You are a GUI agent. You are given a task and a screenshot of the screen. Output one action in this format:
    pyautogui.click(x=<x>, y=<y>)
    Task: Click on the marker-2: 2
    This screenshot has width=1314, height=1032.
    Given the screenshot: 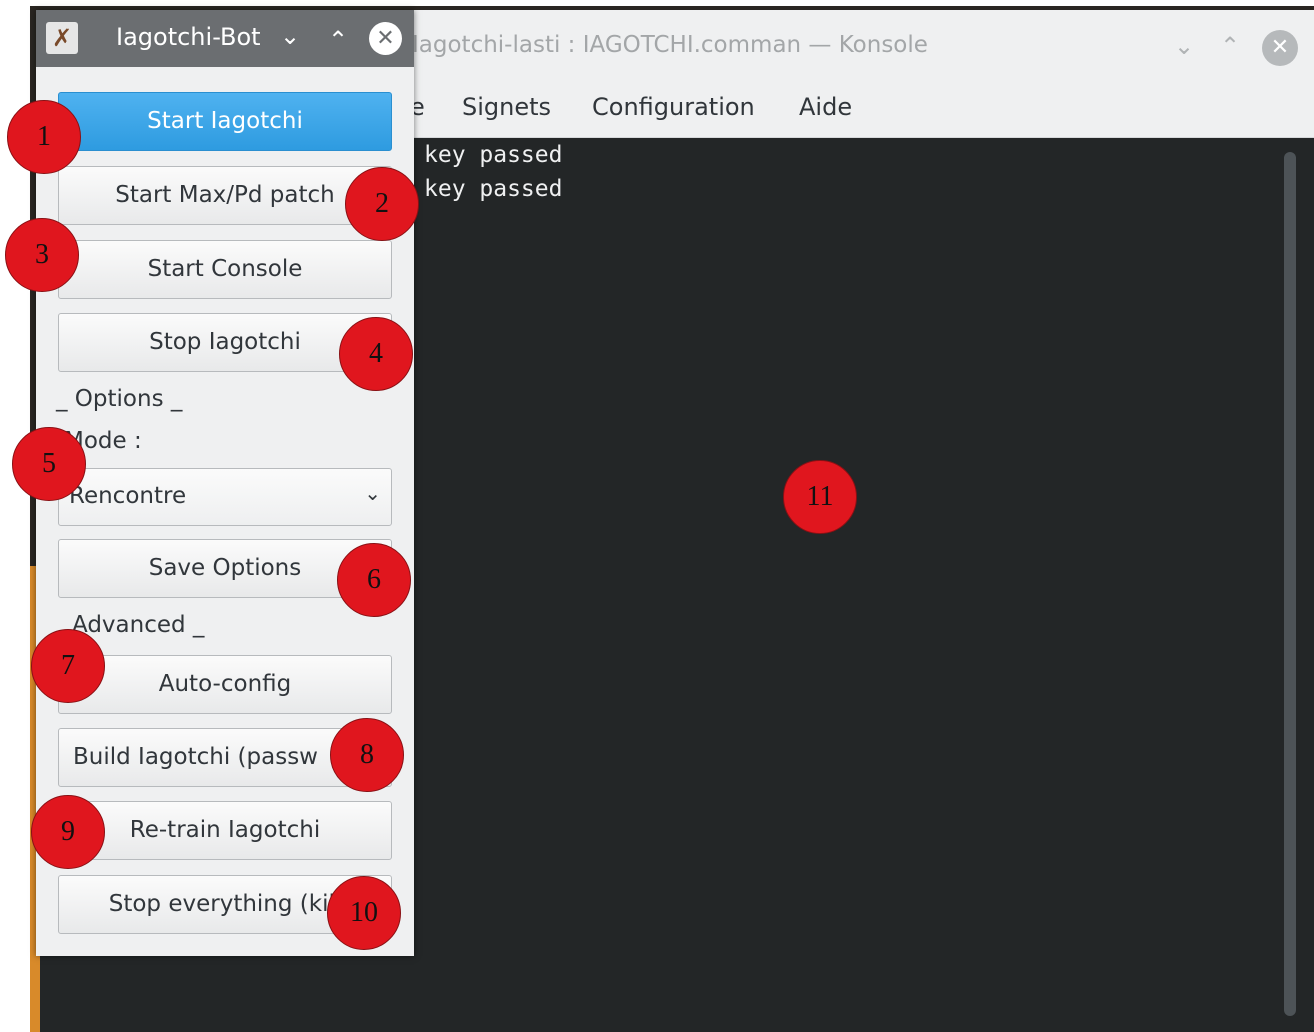 What is the action you would take?
    pyautogui.click(x=382, y=204)
    